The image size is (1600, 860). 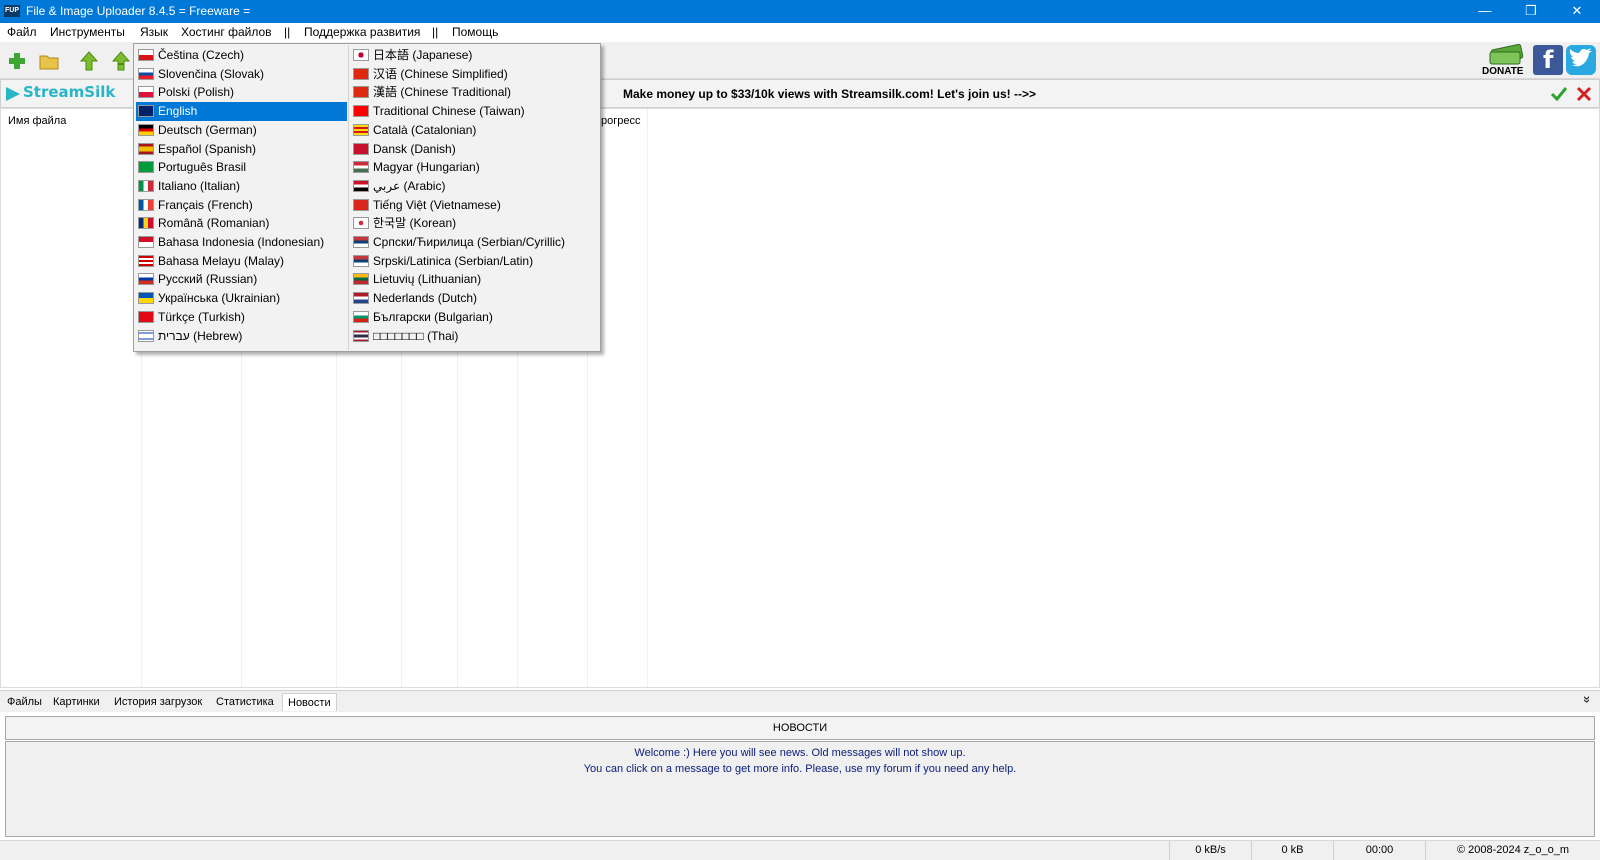 What do you see at coordinates (1485, 11) in the screenshot?
I see `minimize-button: —` at bounding box center [1485, 11].